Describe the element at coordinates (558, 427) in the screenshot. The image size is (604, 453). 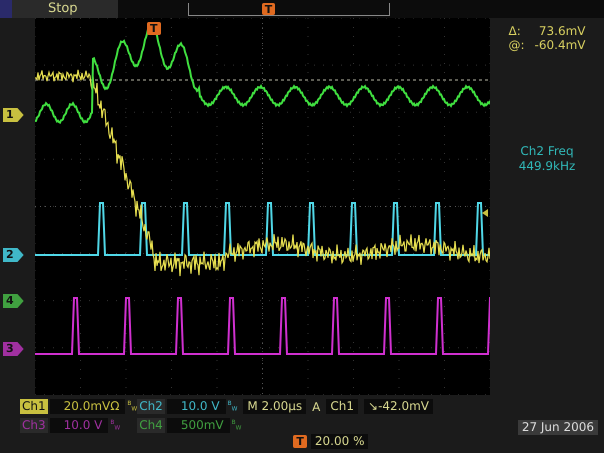
I see `date-readout: 27 Jun 2006` at that location.